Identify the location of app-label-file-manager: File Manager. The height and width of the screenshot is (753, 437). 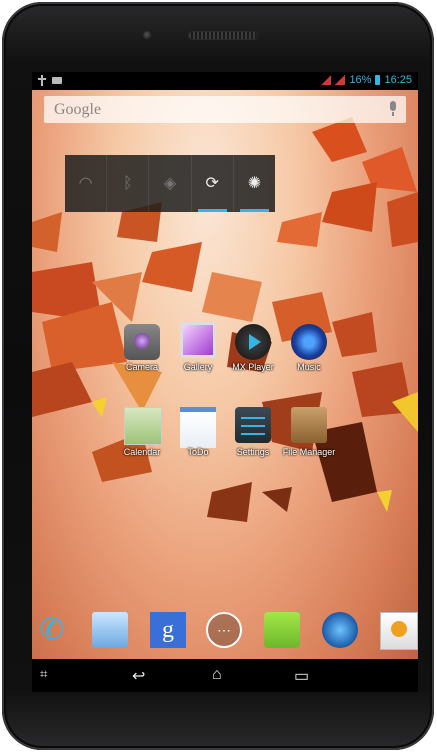
(309, 452).